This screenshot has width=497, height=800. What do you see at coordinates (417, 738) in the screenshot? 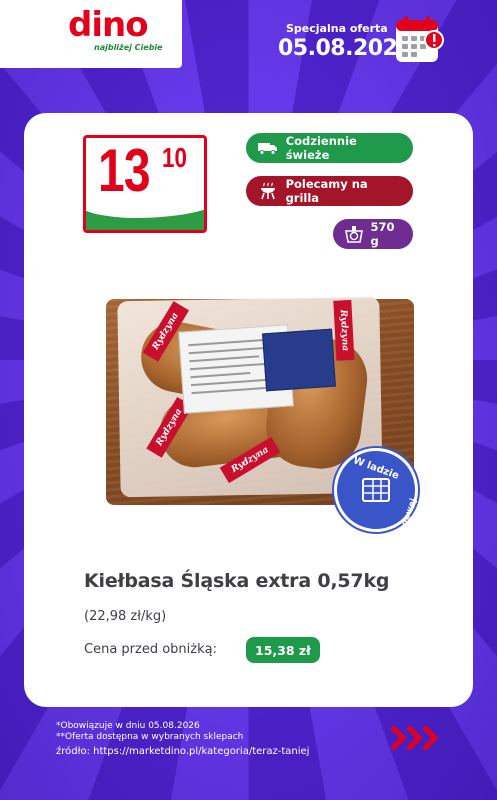
I see `next-arrows-icon` at bounding box center [417, 738].